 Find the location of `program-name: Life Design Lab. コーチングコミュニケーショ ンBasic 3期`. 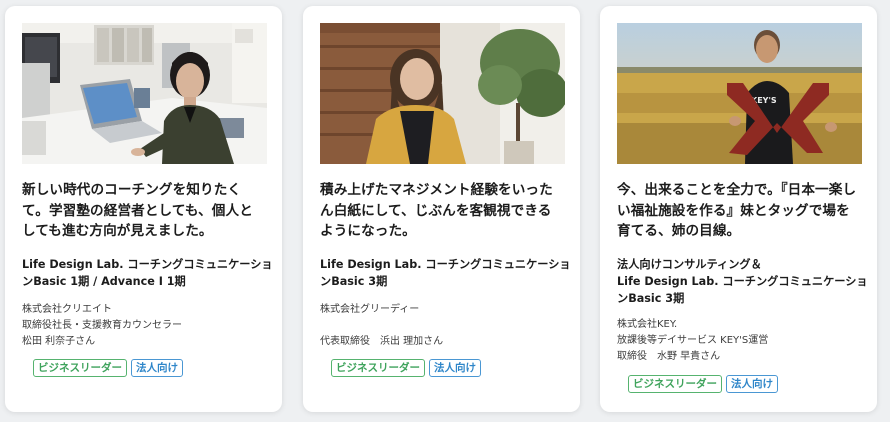

program-name: Life Design Lab. コーチングコミュニケーショ ンBasic 3期 is located at coordinates (445, 273).